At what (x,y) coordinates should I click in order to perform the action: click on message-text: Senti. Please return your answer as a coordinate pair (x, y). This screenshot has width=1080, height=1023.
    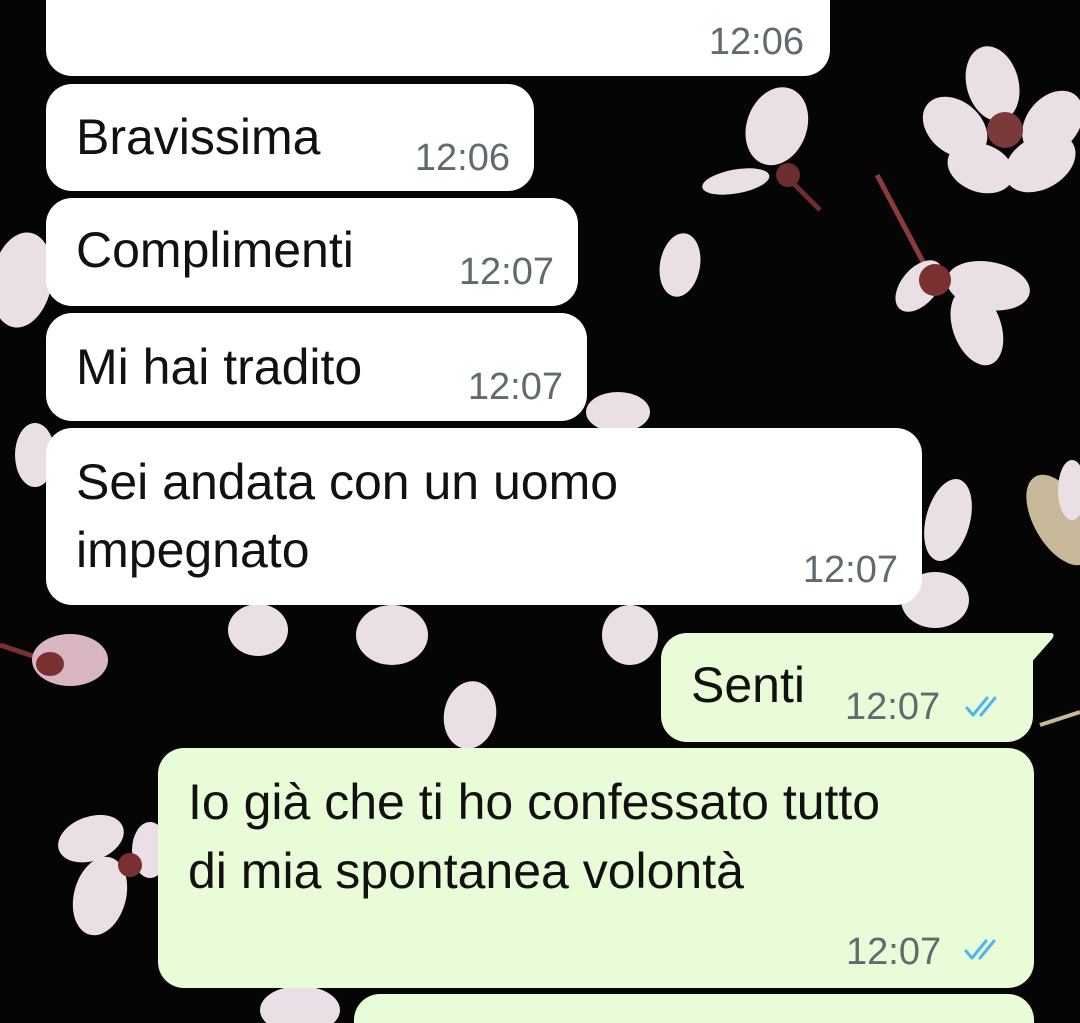
    Looking at the image, I should click on (748, 685).